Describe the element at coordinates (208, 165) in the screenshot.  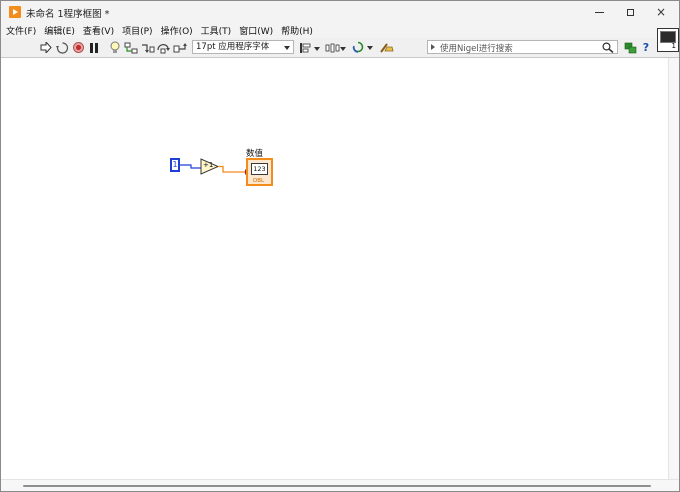
I see `increment-symbol: +1` at that location.